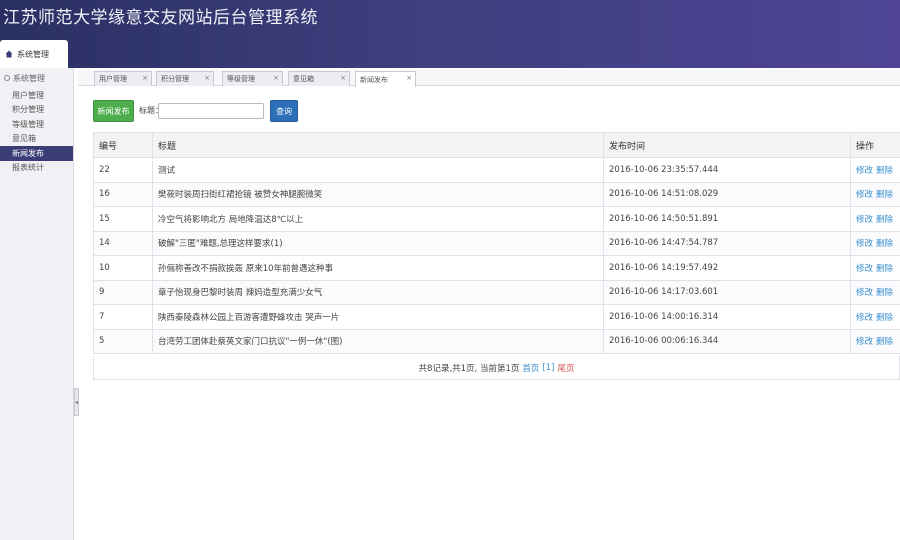 This screenshot has height=540, width=900. I want to click on nav-tab-system-management: 系统管理, so click(34, 54).